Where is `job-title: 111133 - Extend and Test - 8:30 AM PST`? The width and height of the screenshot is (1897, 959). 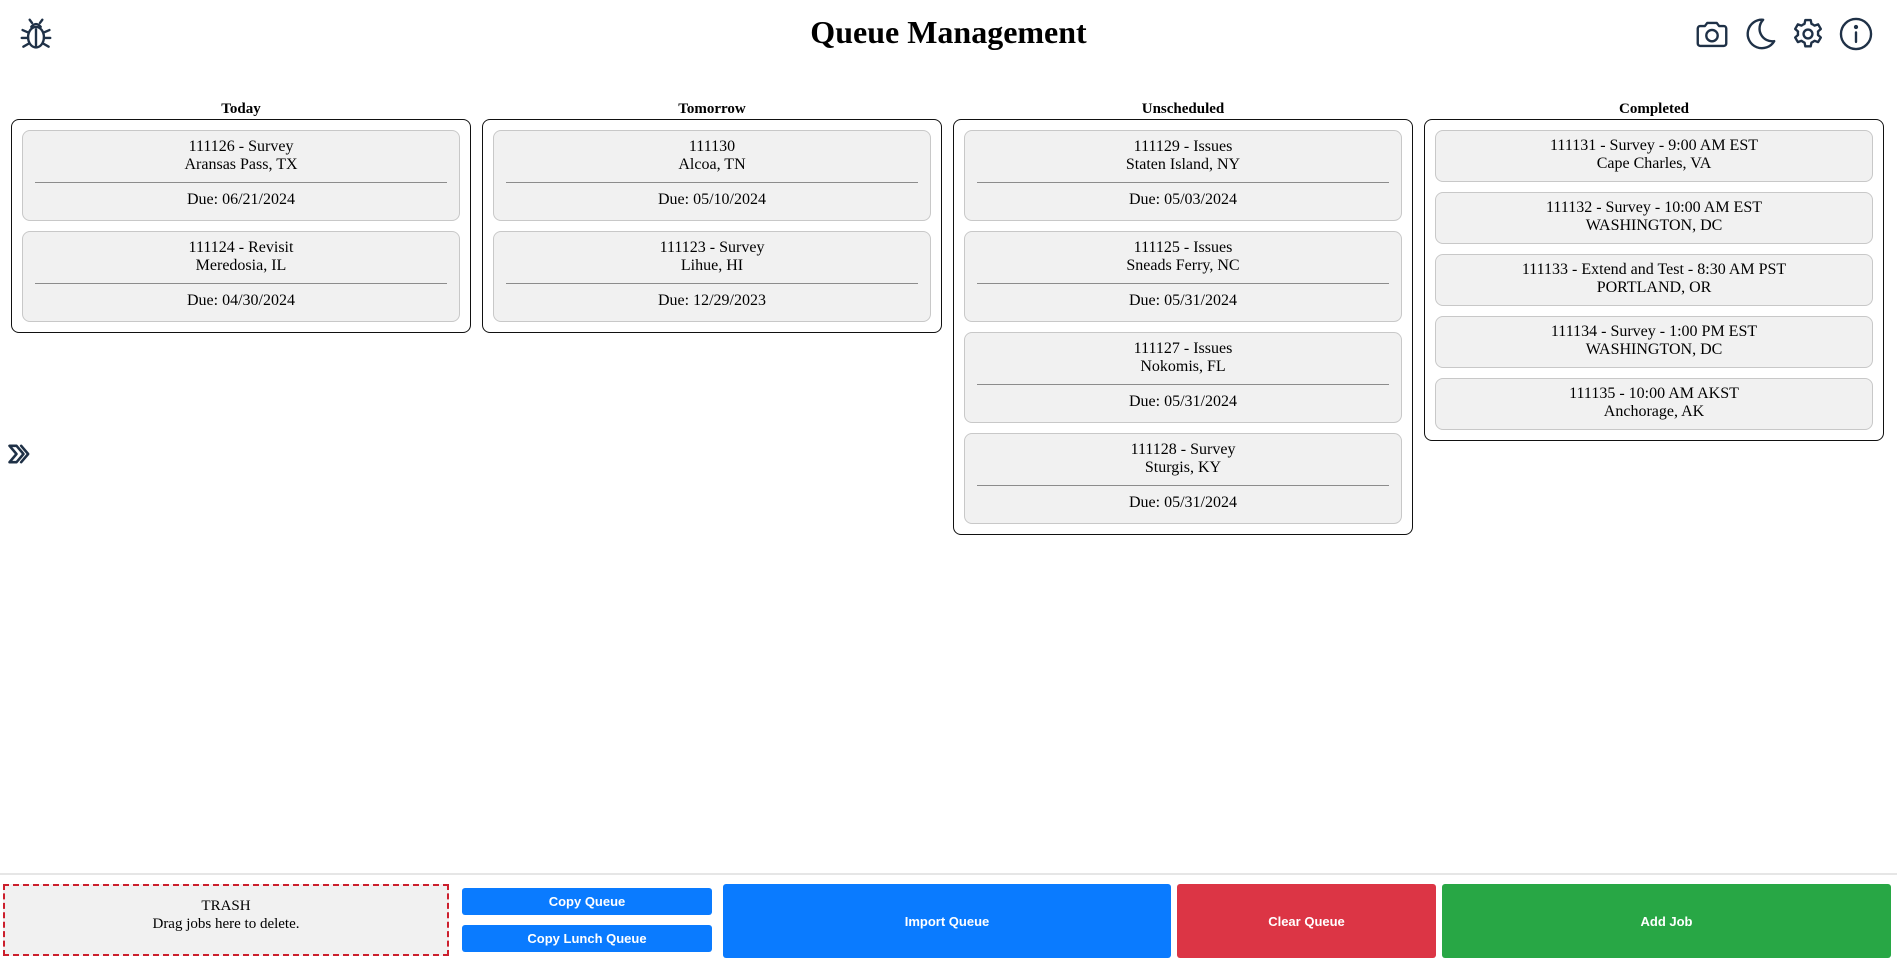
job-title: 111133 - Extend and Test - 8:30 AM PST is located at coordinates (1654, 269).